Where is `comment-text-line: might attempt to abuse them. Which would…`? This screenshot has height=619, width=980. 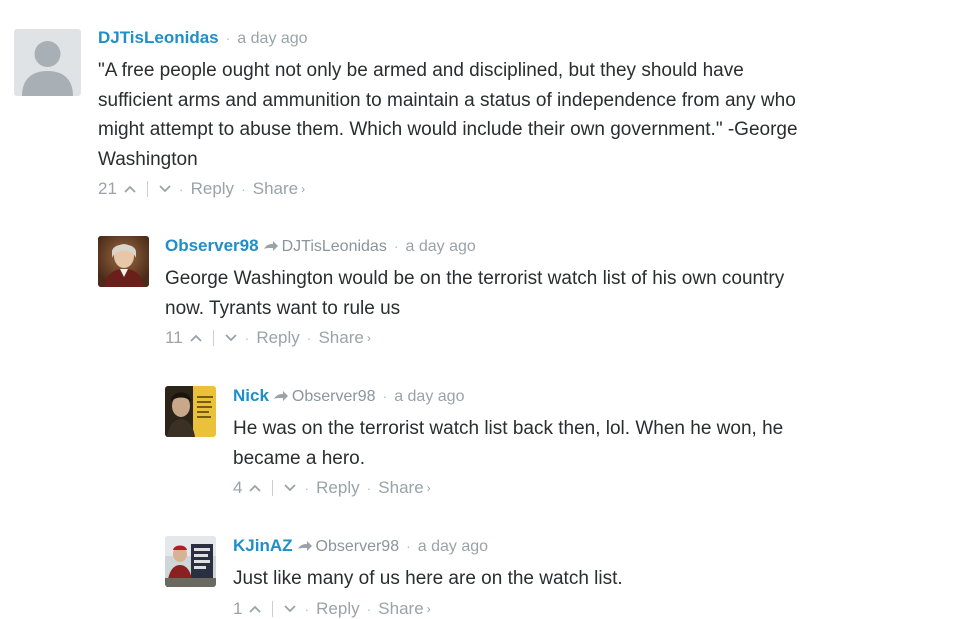 comment-text-line: might attempt to abuse them. Which would… is located at coordinates (448, 129).